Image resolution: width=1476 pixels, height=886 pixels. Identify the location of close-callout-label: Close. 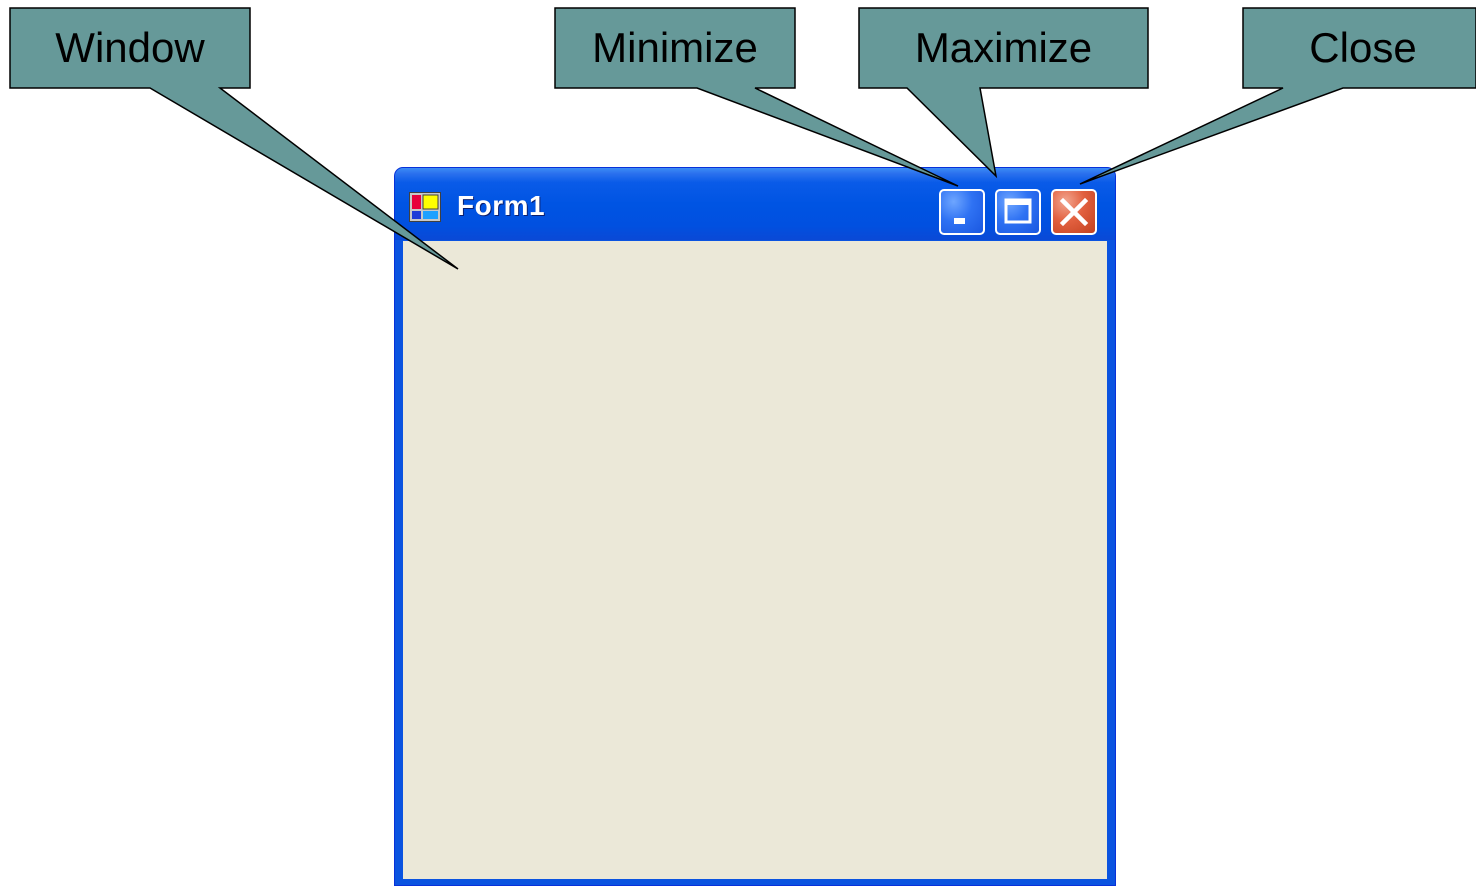
(1363, 47).